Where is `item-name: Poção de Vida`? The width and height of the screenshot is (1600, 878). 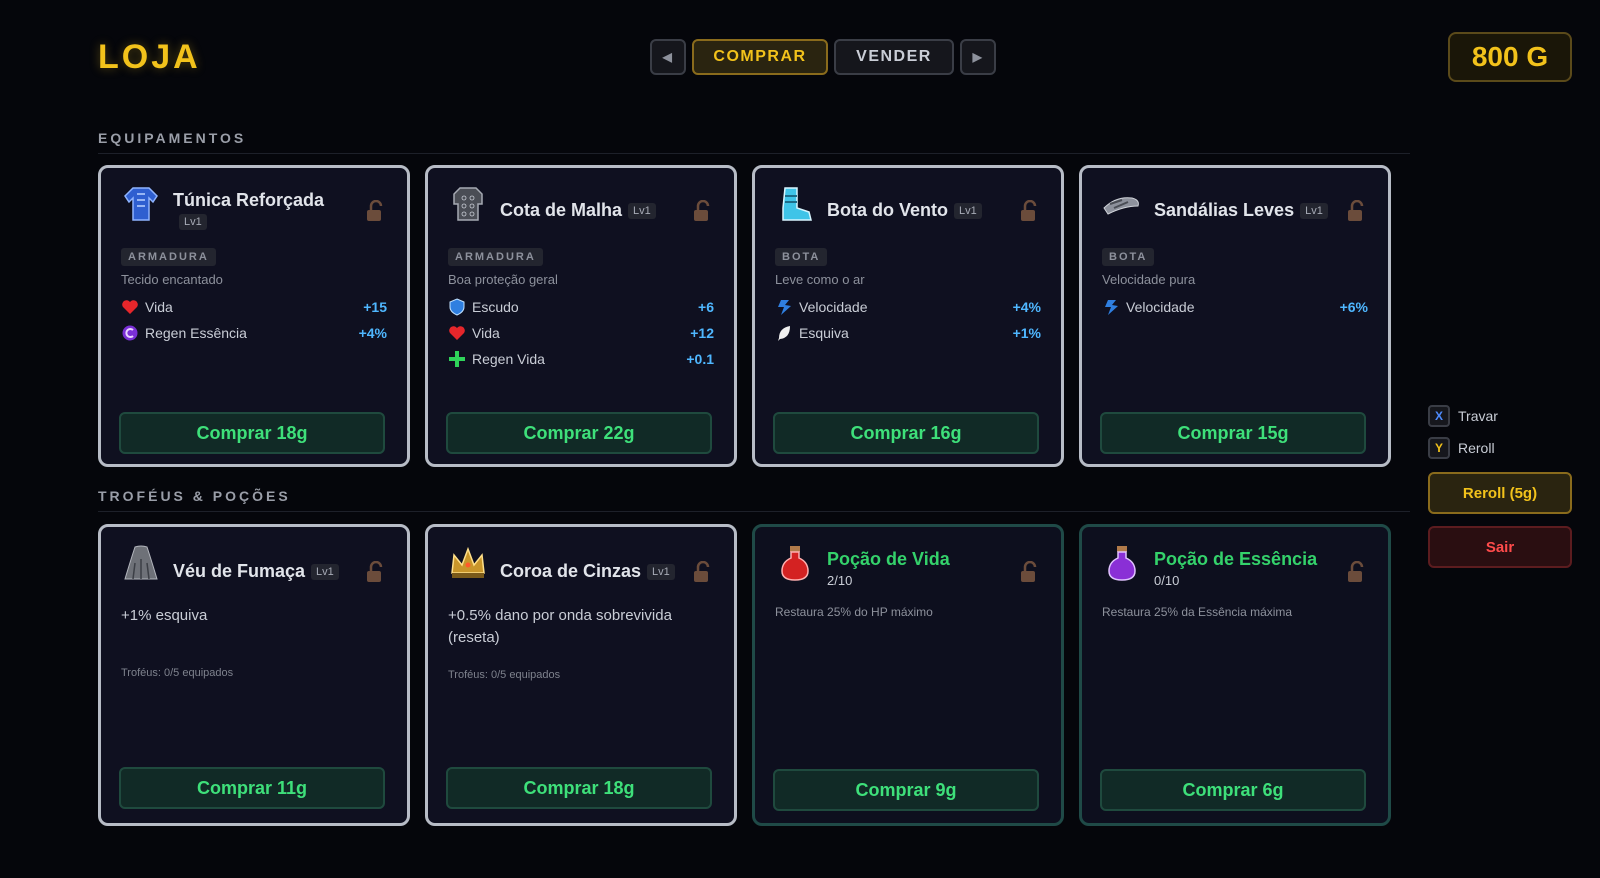 item-name: Poção de Vida is located at coordinates (888, 559).